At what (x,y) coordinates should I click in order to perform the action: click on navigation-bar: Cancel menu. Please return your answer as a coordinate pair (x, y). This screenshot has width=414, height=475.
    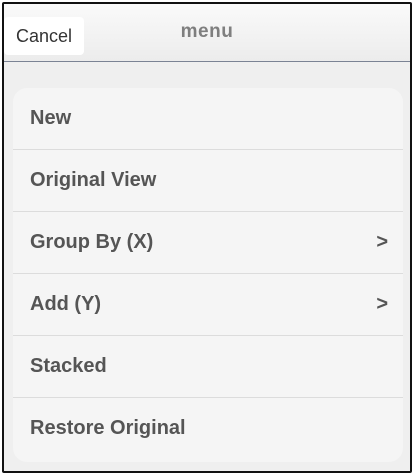
    Looking at the image, I should click on (207, 33).